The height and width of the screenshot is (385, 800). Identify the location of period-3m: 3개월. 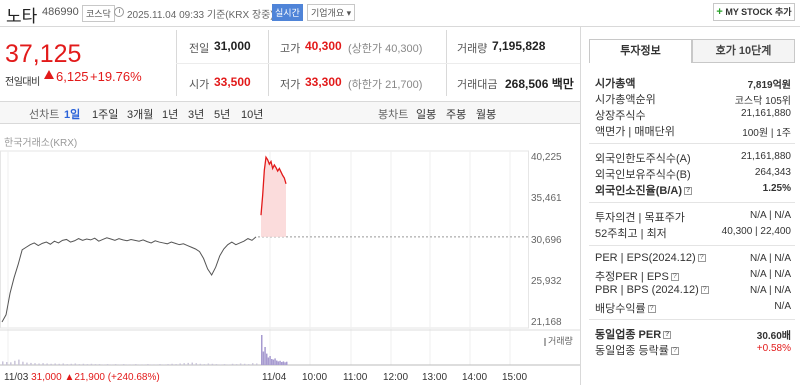
(140, 114).